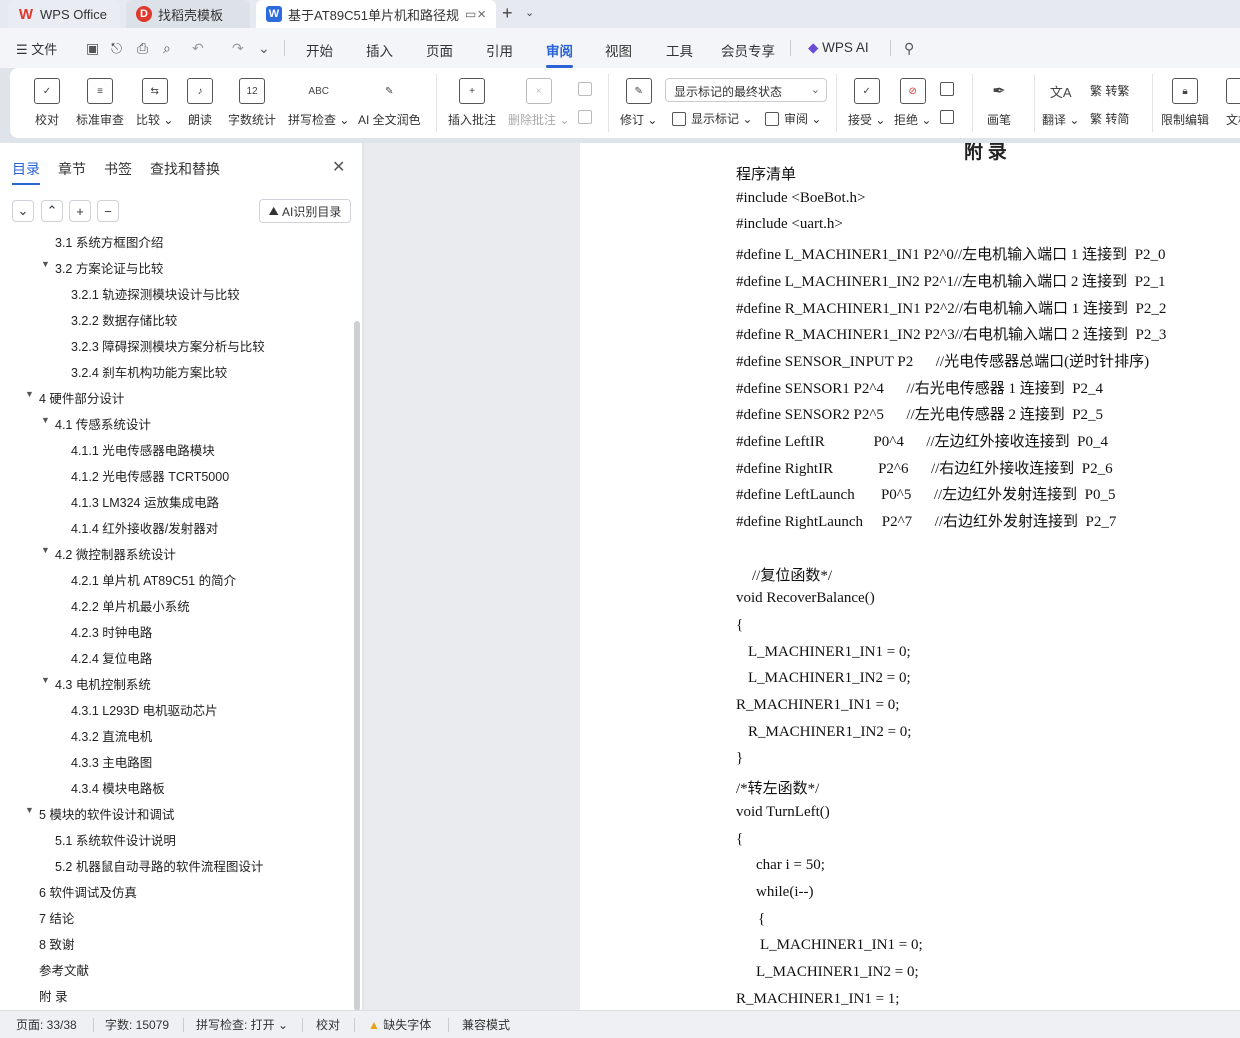 The width and height of the screenshot is (1240, 1038). What do you see at coordinates (175, 994) in the screenshot?
I see `toc-item: 附 录` at bounding box center [175, 994].